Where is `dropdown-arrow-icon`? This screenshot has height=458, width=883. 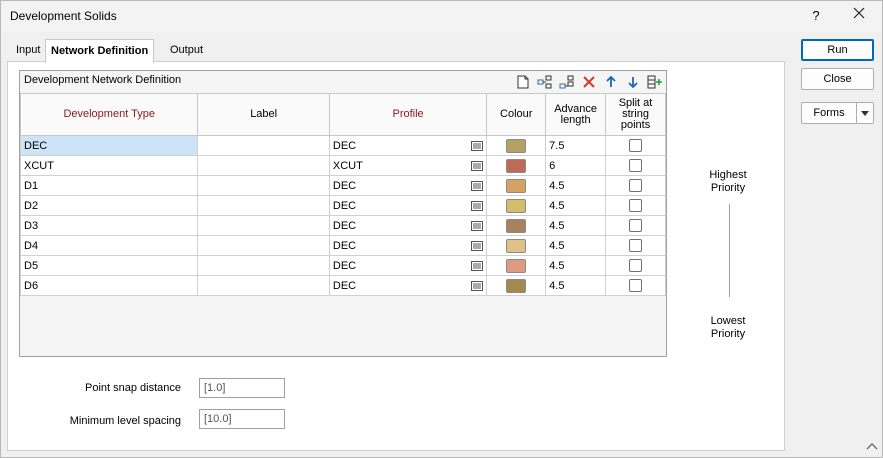 dropdown-arrow-icon is located at coordinates (865, 113).